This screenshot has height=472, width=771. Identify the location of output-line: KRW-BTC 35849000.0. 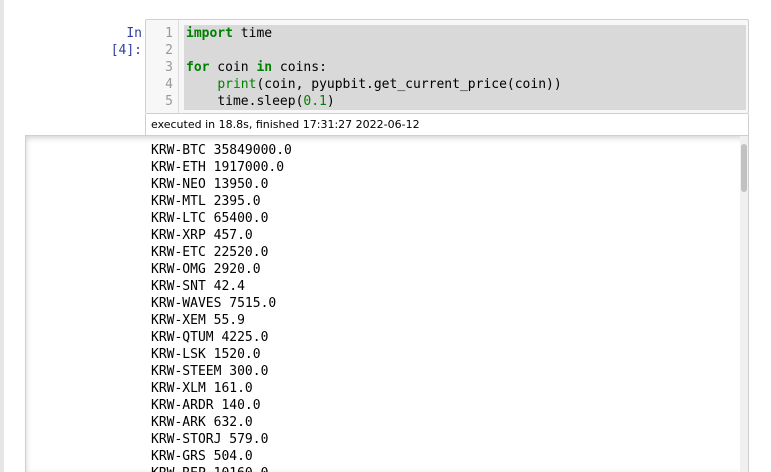
(221, 150).